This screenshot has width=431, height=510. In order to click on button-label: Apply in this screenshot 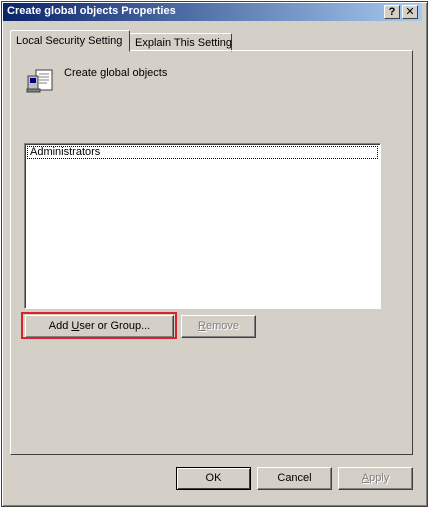, I will do `click(375, 478)`.